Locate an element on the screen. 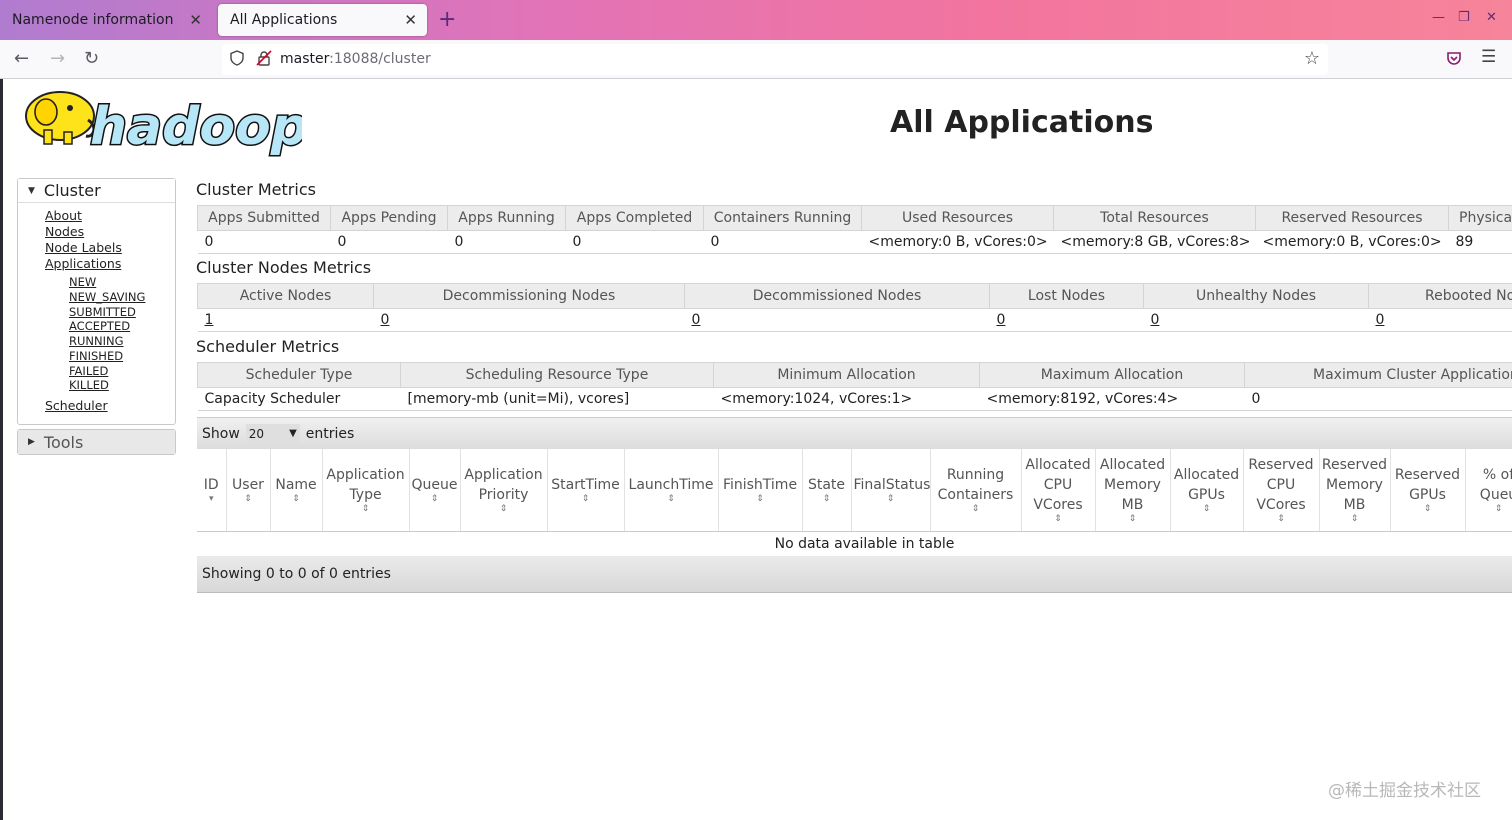 This screenshot has height=820, width=1512. url-bar: master:18088/cluster ☆ is located at coordinates (775, 59).